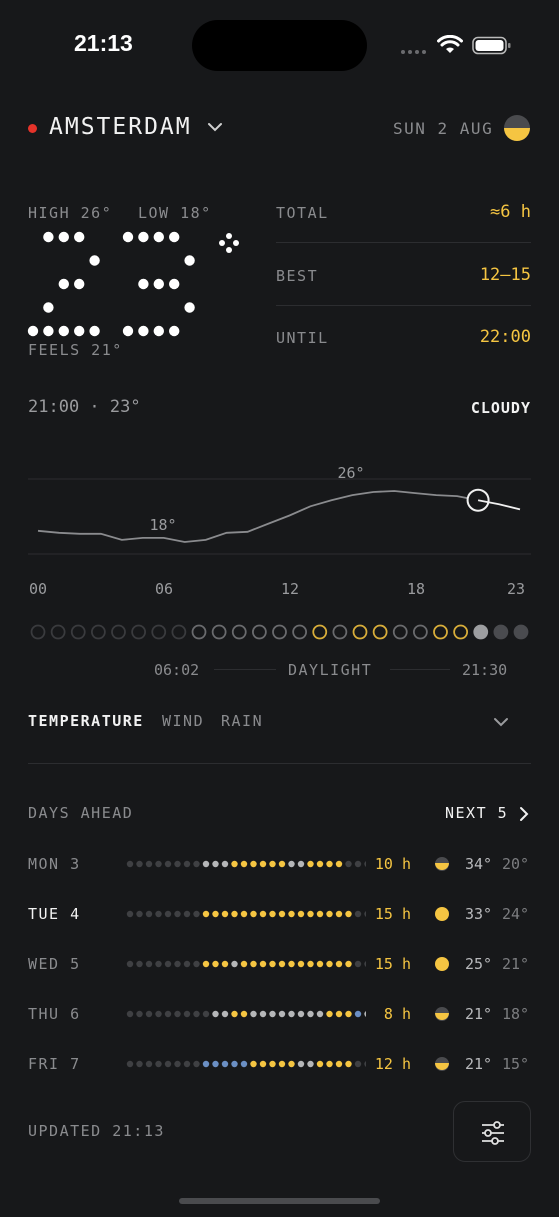 The image size is (559, 1217). Describe the element at coordinates (70, 213) in the screenshot. I see `high-label: HIGH 26°` at that location.